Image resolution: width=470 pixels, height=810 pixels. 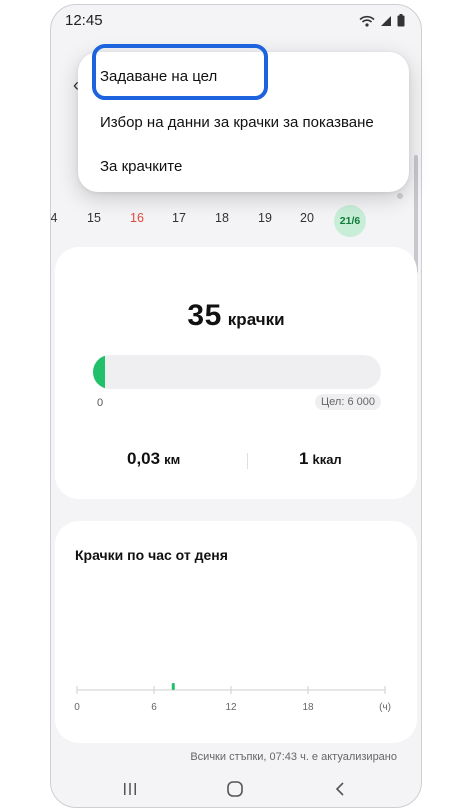 I want to click on day-19: 19, so click(x=265, y=218).